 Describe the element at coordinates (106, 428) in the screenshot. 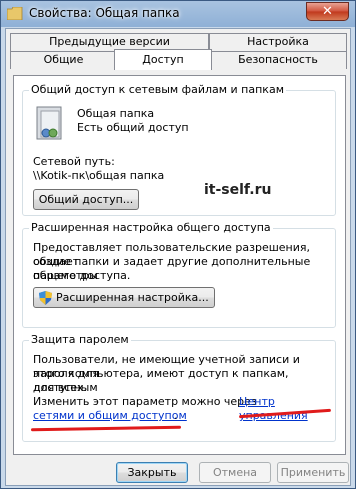

I see `red-annotation-underline-left` at that location.